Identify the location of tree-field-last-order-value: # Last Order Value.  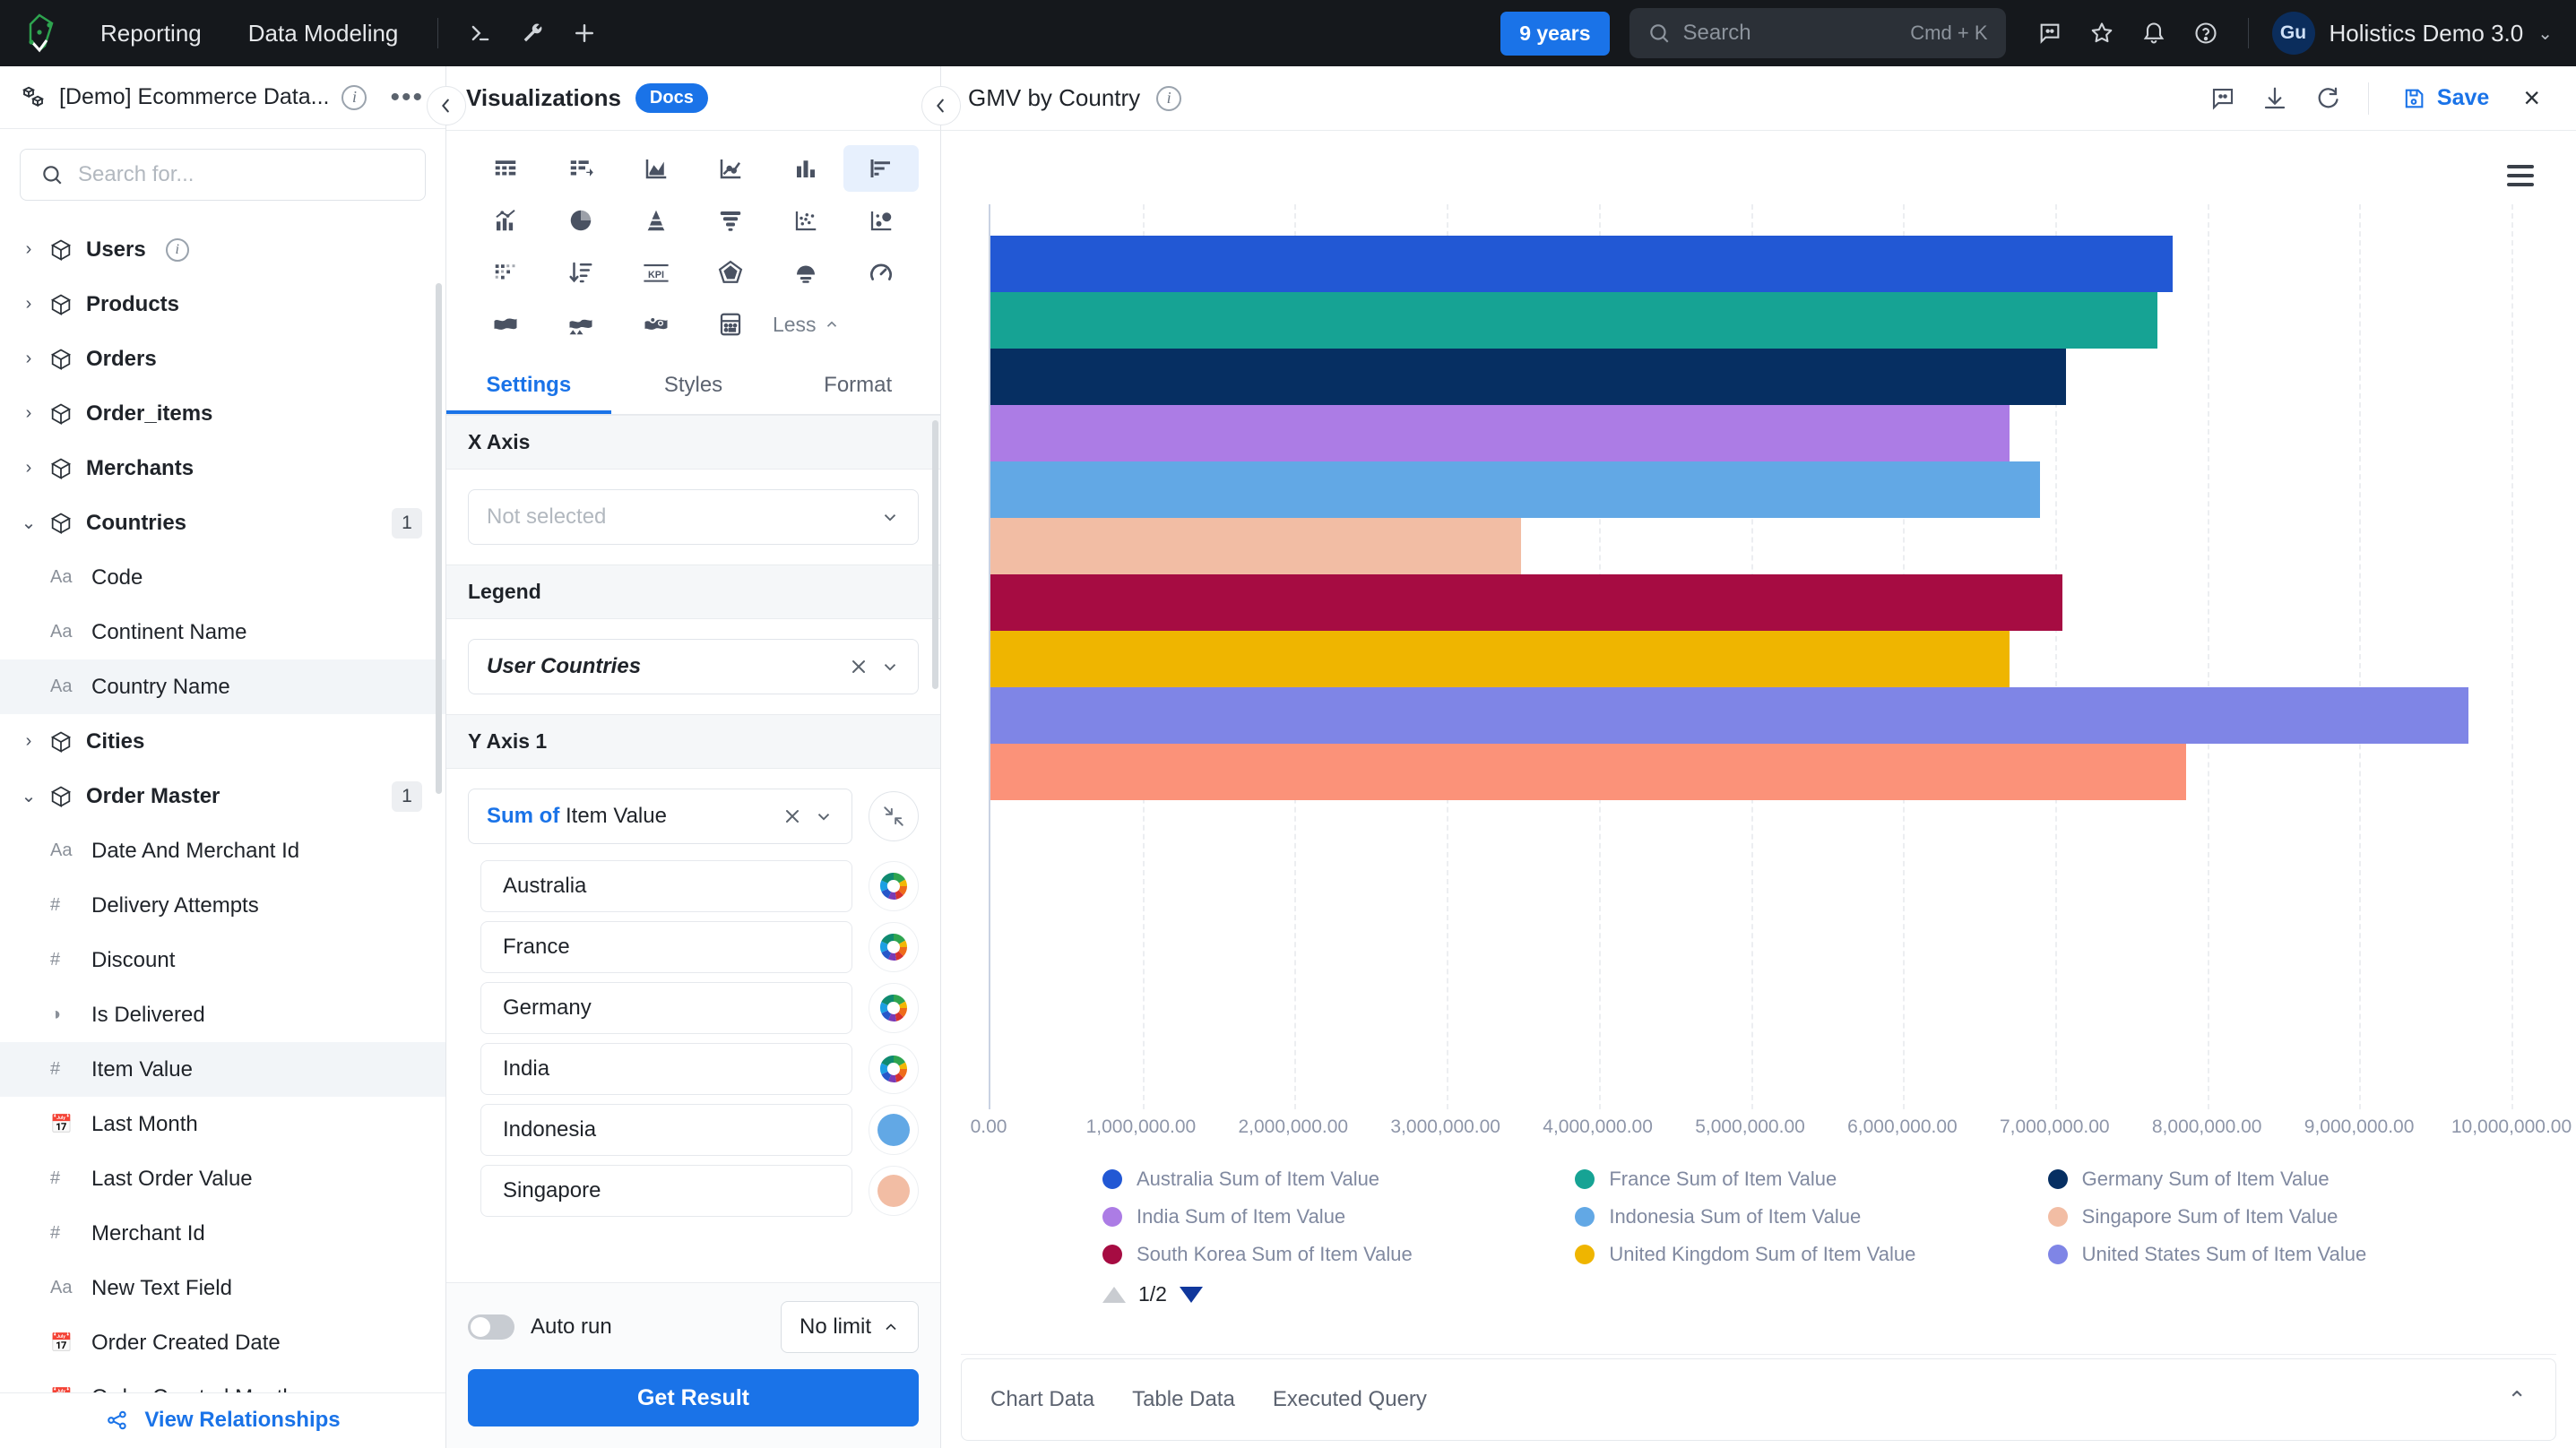
(222, 1178).